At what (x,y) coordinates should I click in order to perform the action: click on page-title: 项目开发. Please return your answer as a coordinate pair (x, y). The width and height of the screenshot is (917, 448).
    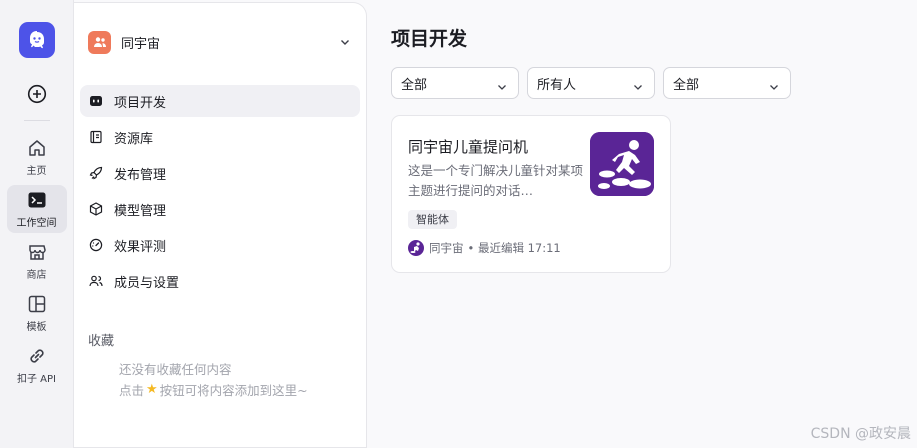
    Looking at the image, I should click on (429, 39).